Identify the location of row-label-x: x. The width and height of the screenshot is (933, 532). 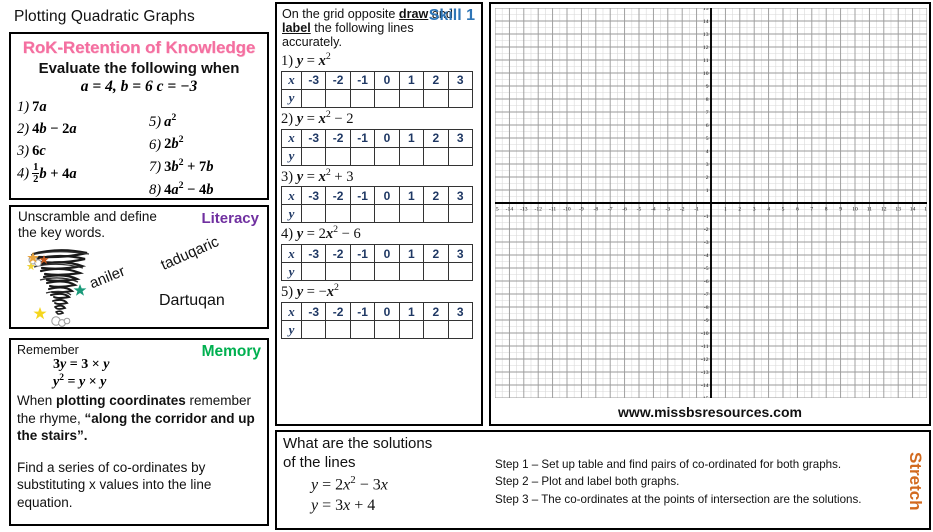
(291, 138).